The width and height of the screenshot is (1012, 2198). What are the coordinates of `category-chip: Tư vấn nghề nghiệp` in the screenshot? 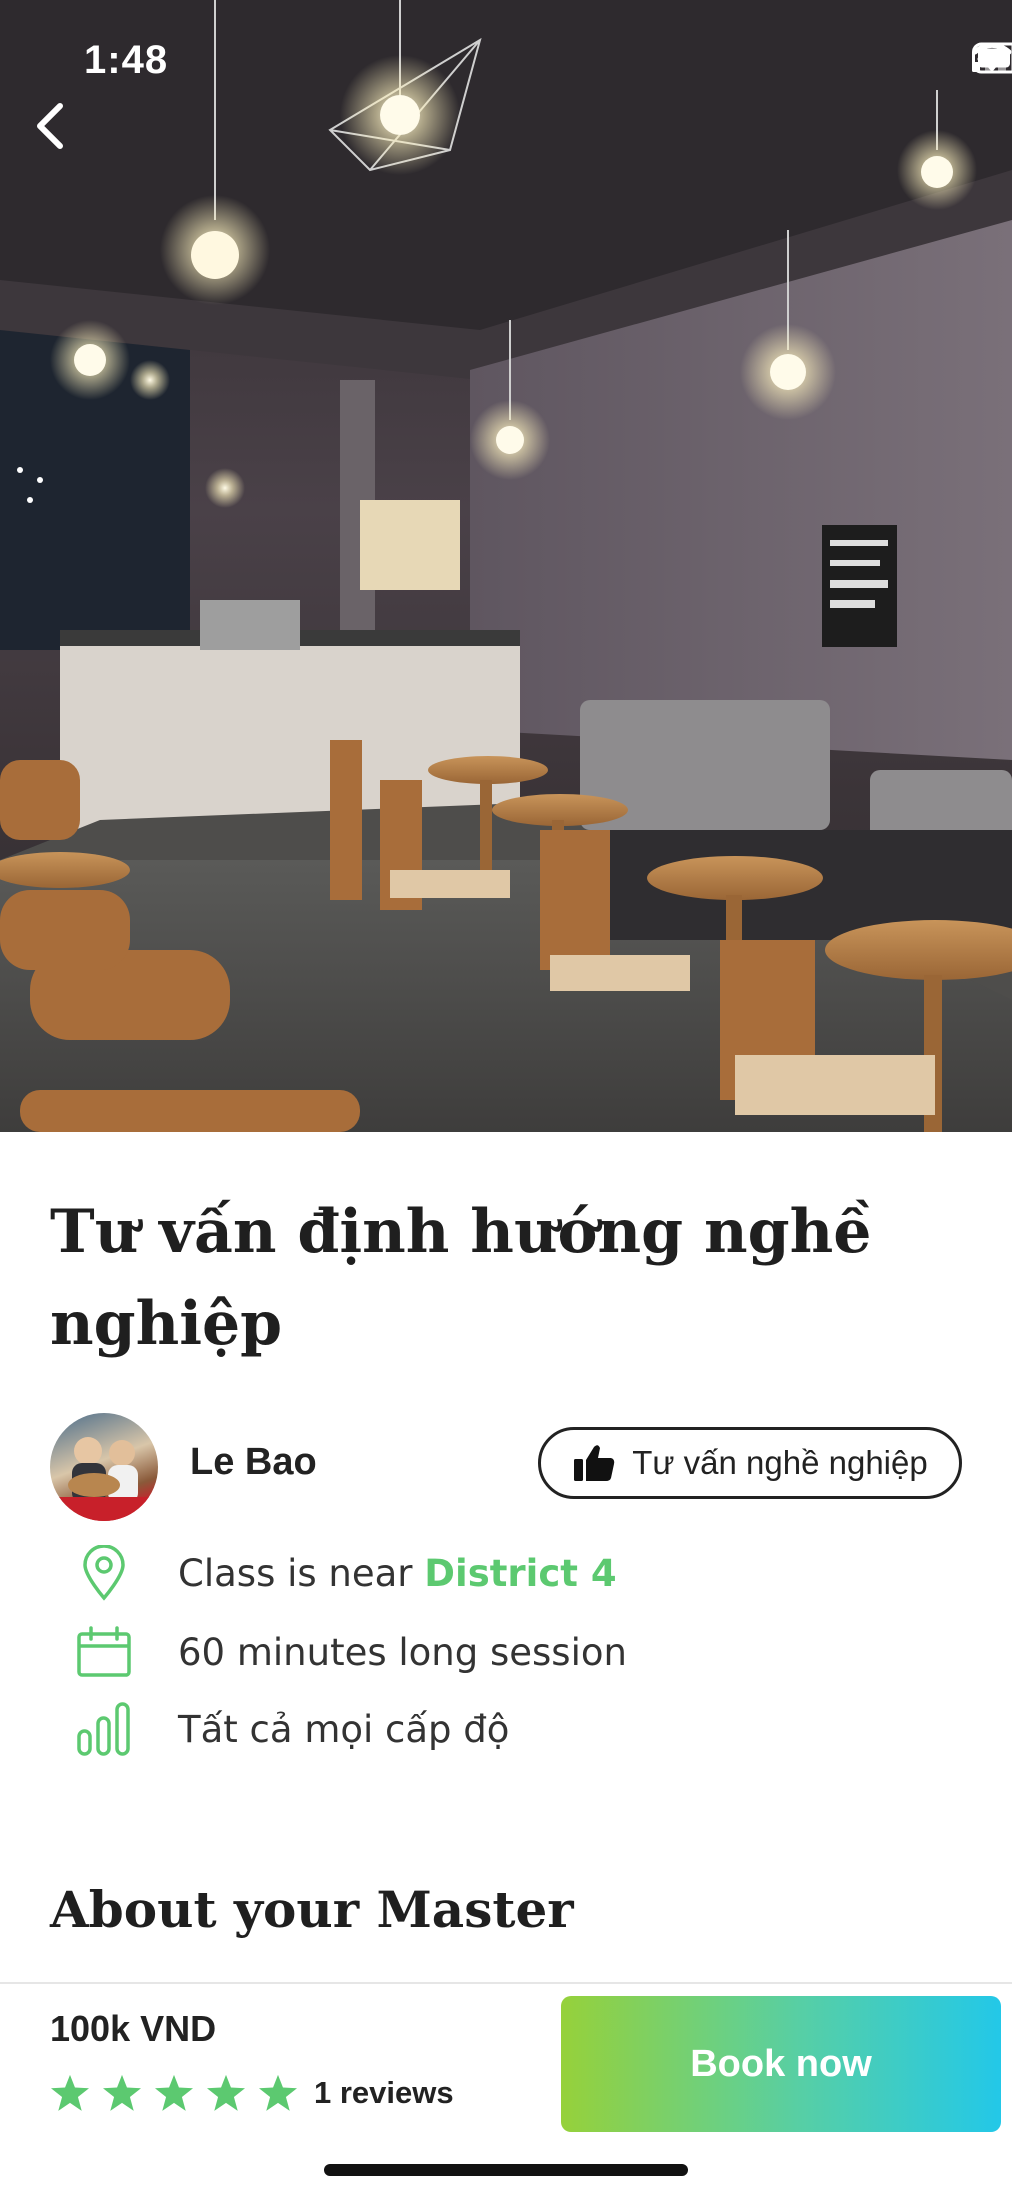 It's located at (750, 1463).